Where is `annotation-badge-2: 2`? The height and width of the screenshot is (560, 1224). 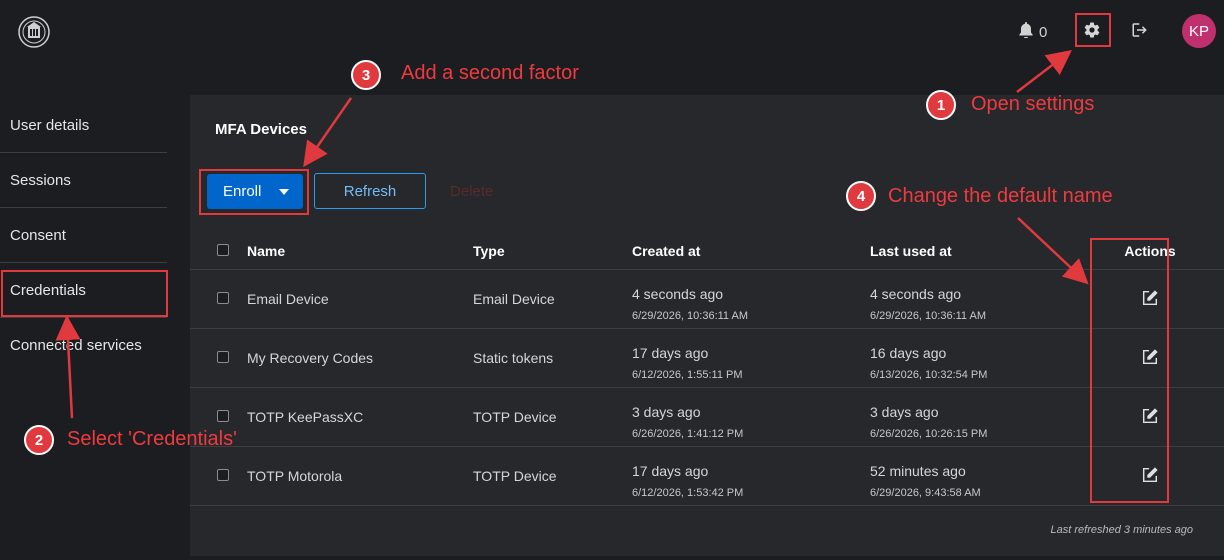 annotation-badge-2: 2 is located at coordinates (39, 440).